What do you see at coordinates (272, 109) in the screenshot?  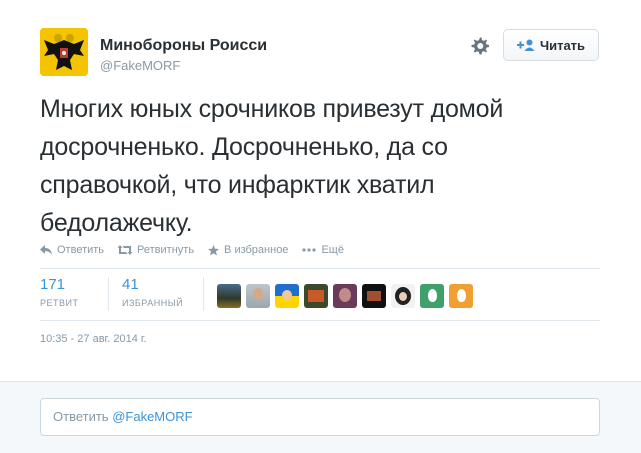 I see `tweet-text-line: Многих юных срочников привезут домой` at bounding box center [272, 109].